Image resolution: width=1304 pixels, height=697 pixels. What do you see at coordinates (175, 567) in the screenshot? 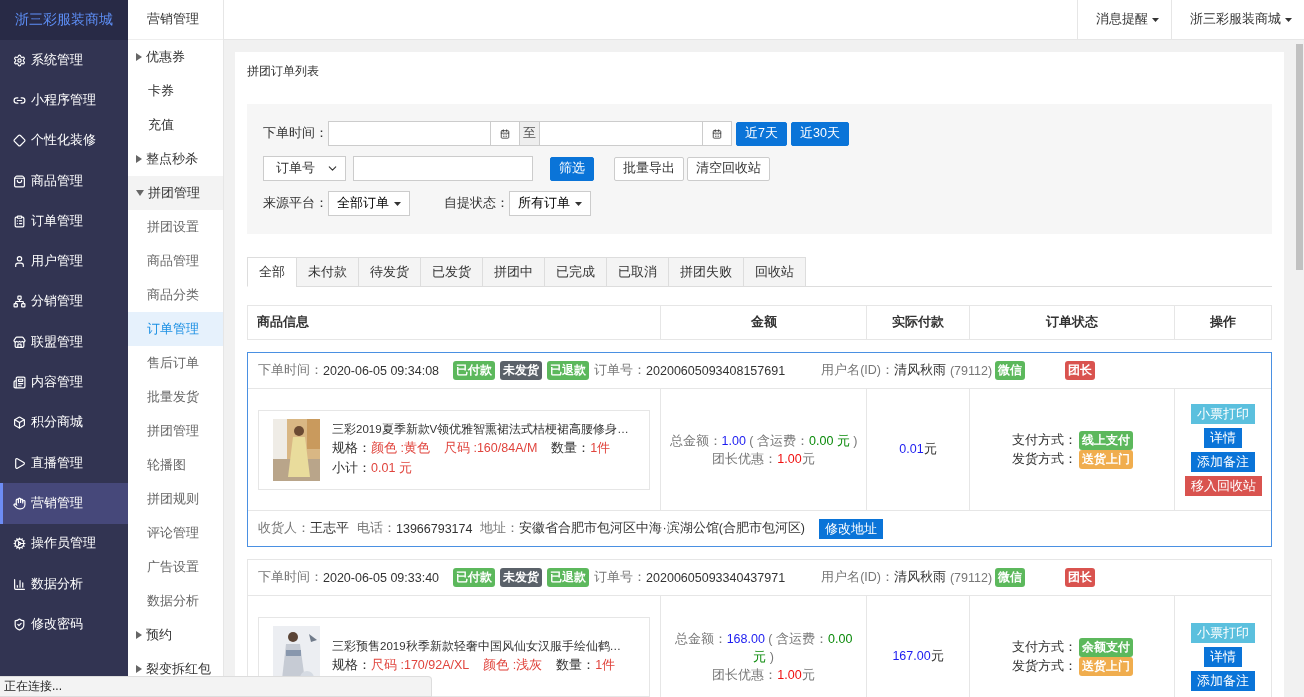
I see `submenu-item: 广告设置` at bounding box center [175, 567].